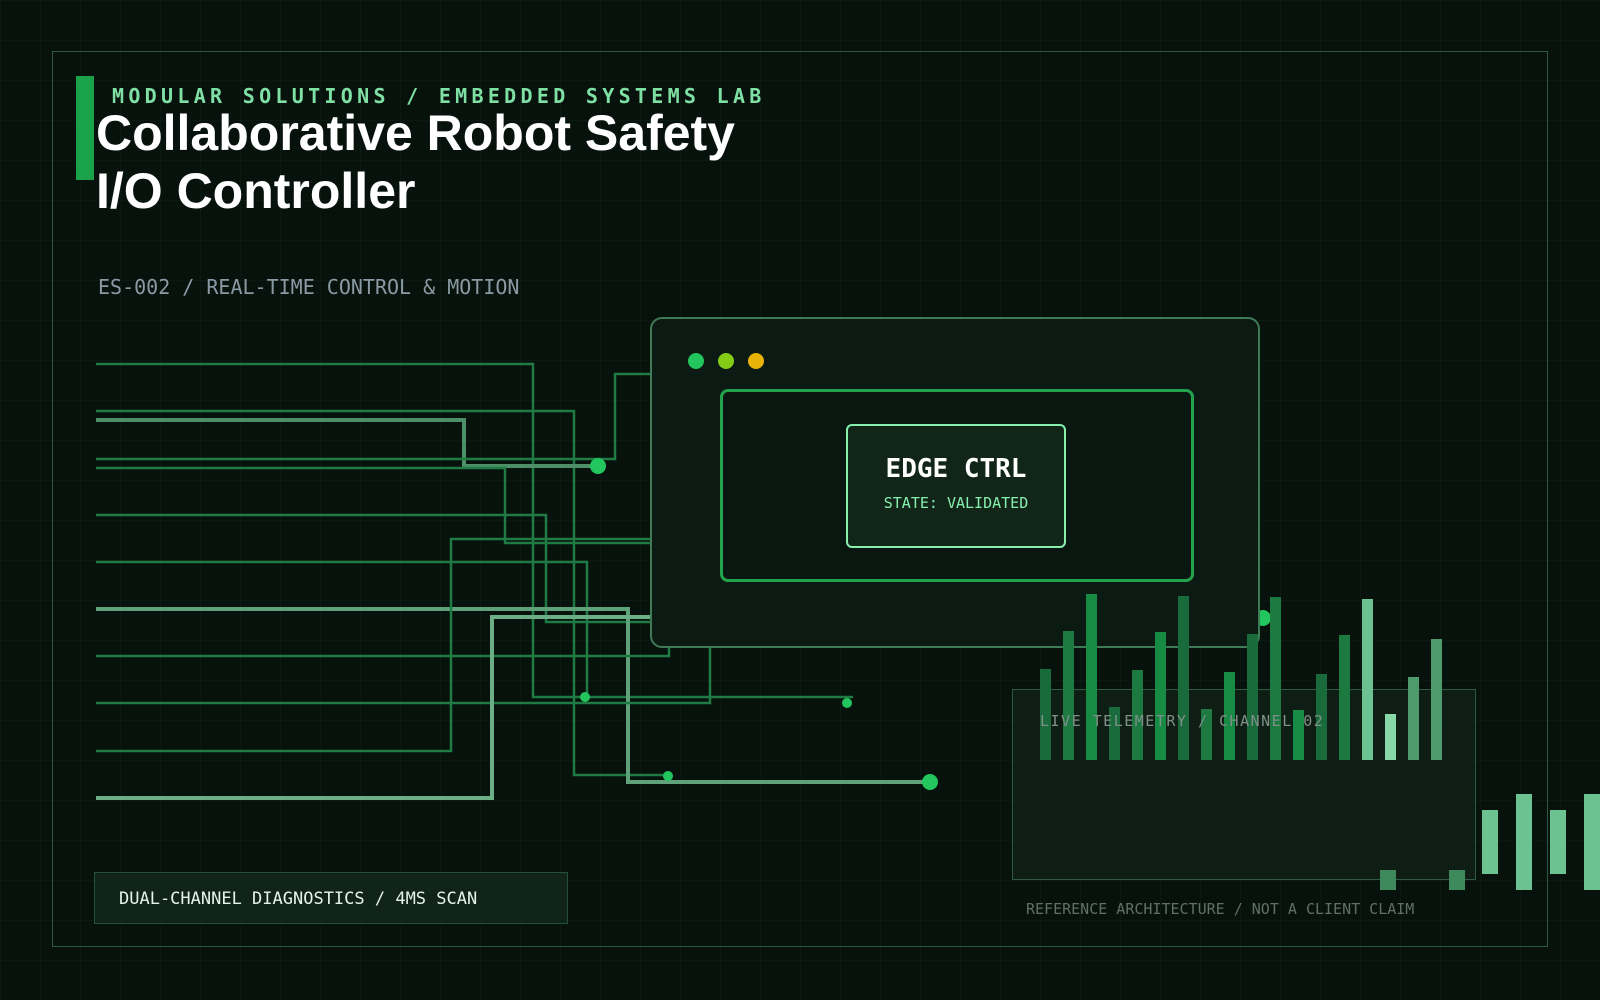  I want to click on badge-state: STATE: VALIDATED, so click(956, 503).